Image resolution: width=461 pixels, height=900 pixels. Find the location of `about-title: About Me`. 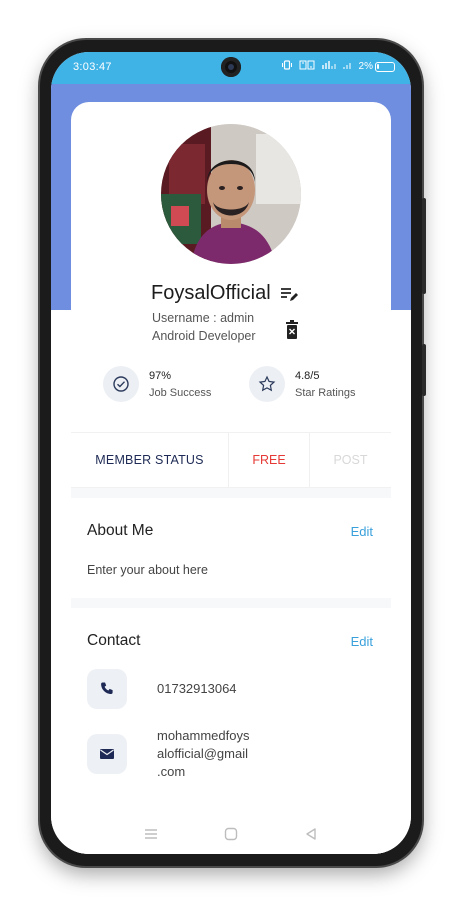

about-title: About Me is located at coordinates (120, 530).